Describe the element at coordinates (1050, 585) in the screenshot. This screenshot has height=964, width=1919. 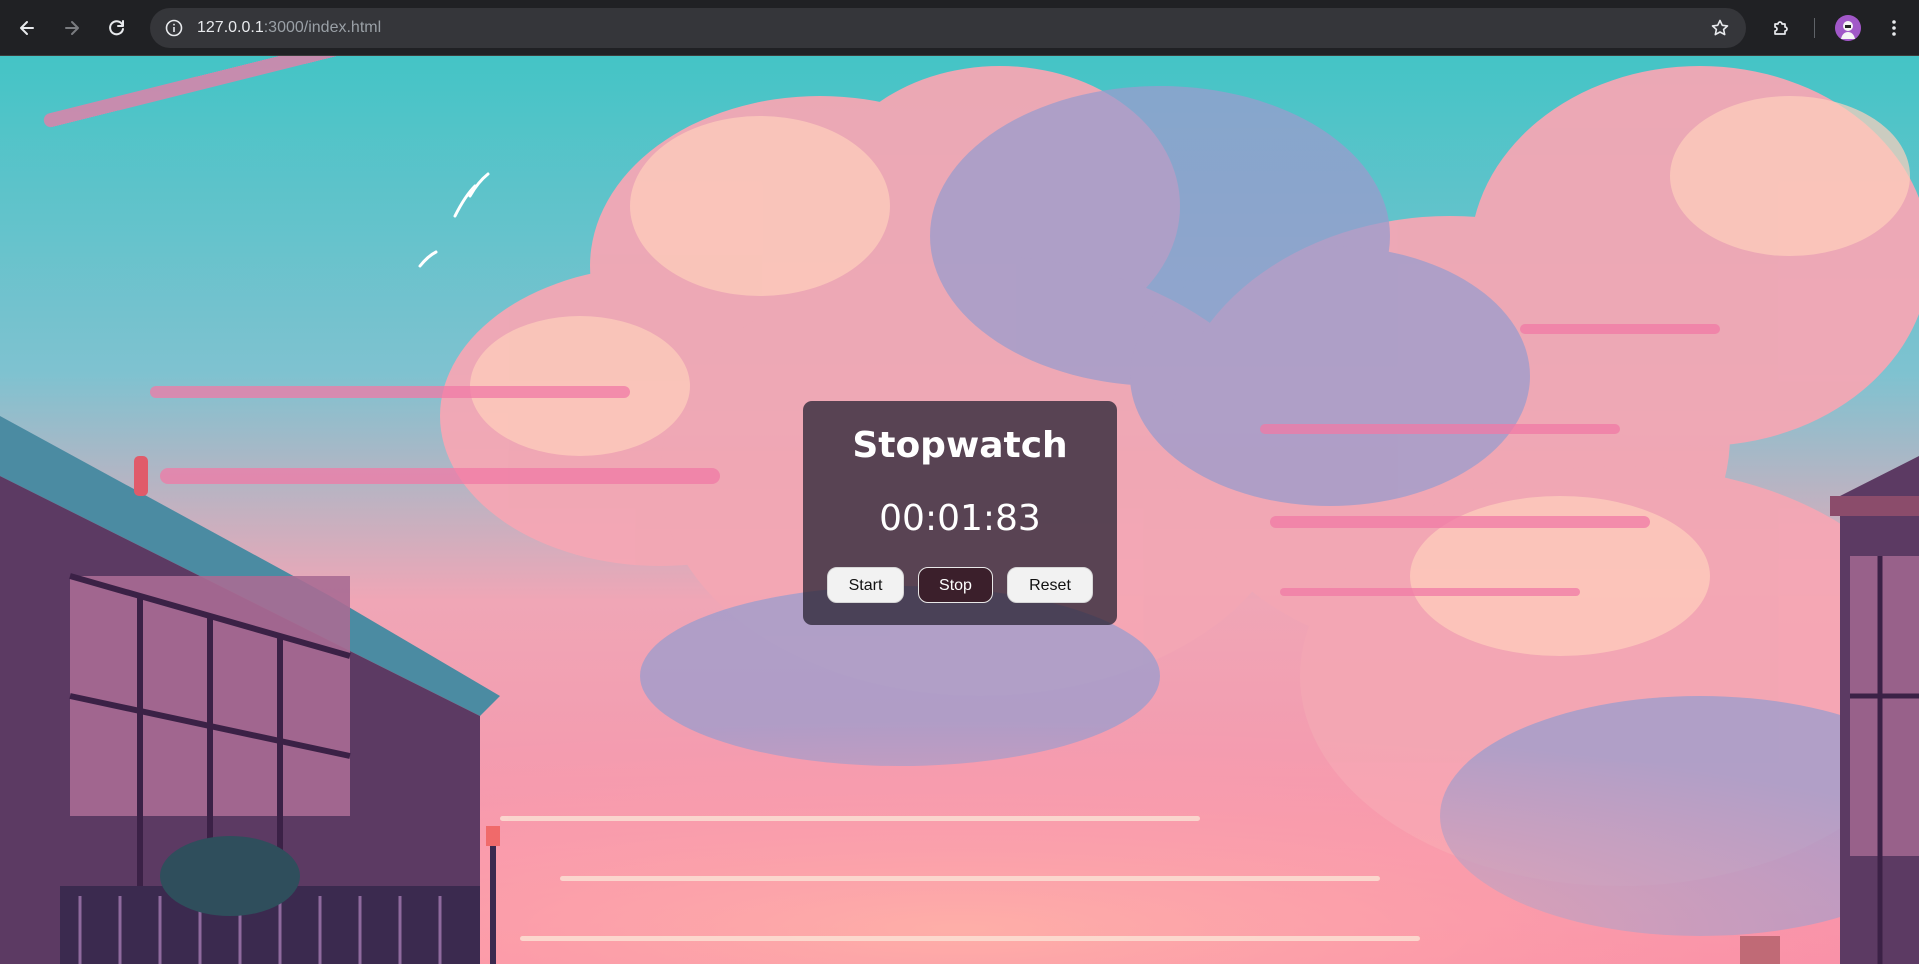
I see `reset-button: Reset` at that location.